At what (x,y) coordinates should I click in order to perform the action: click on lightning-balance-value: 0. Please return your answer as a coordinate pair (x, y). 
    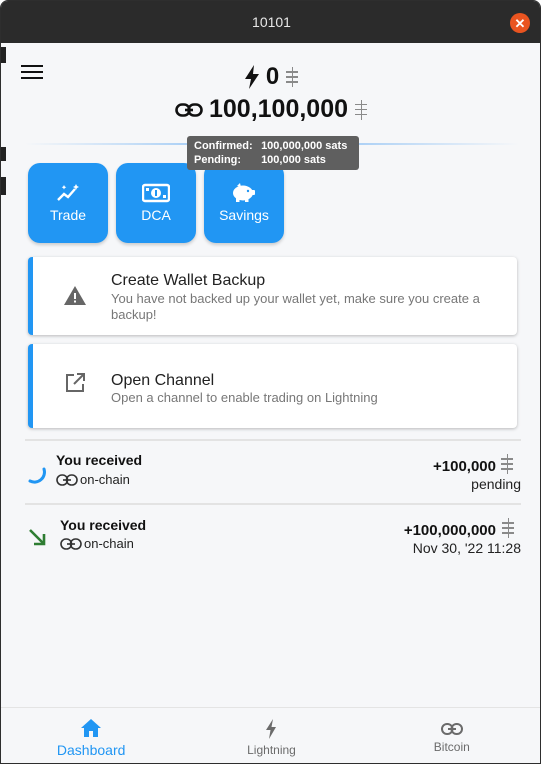
    Looking at the image, I should click on (272, 76).